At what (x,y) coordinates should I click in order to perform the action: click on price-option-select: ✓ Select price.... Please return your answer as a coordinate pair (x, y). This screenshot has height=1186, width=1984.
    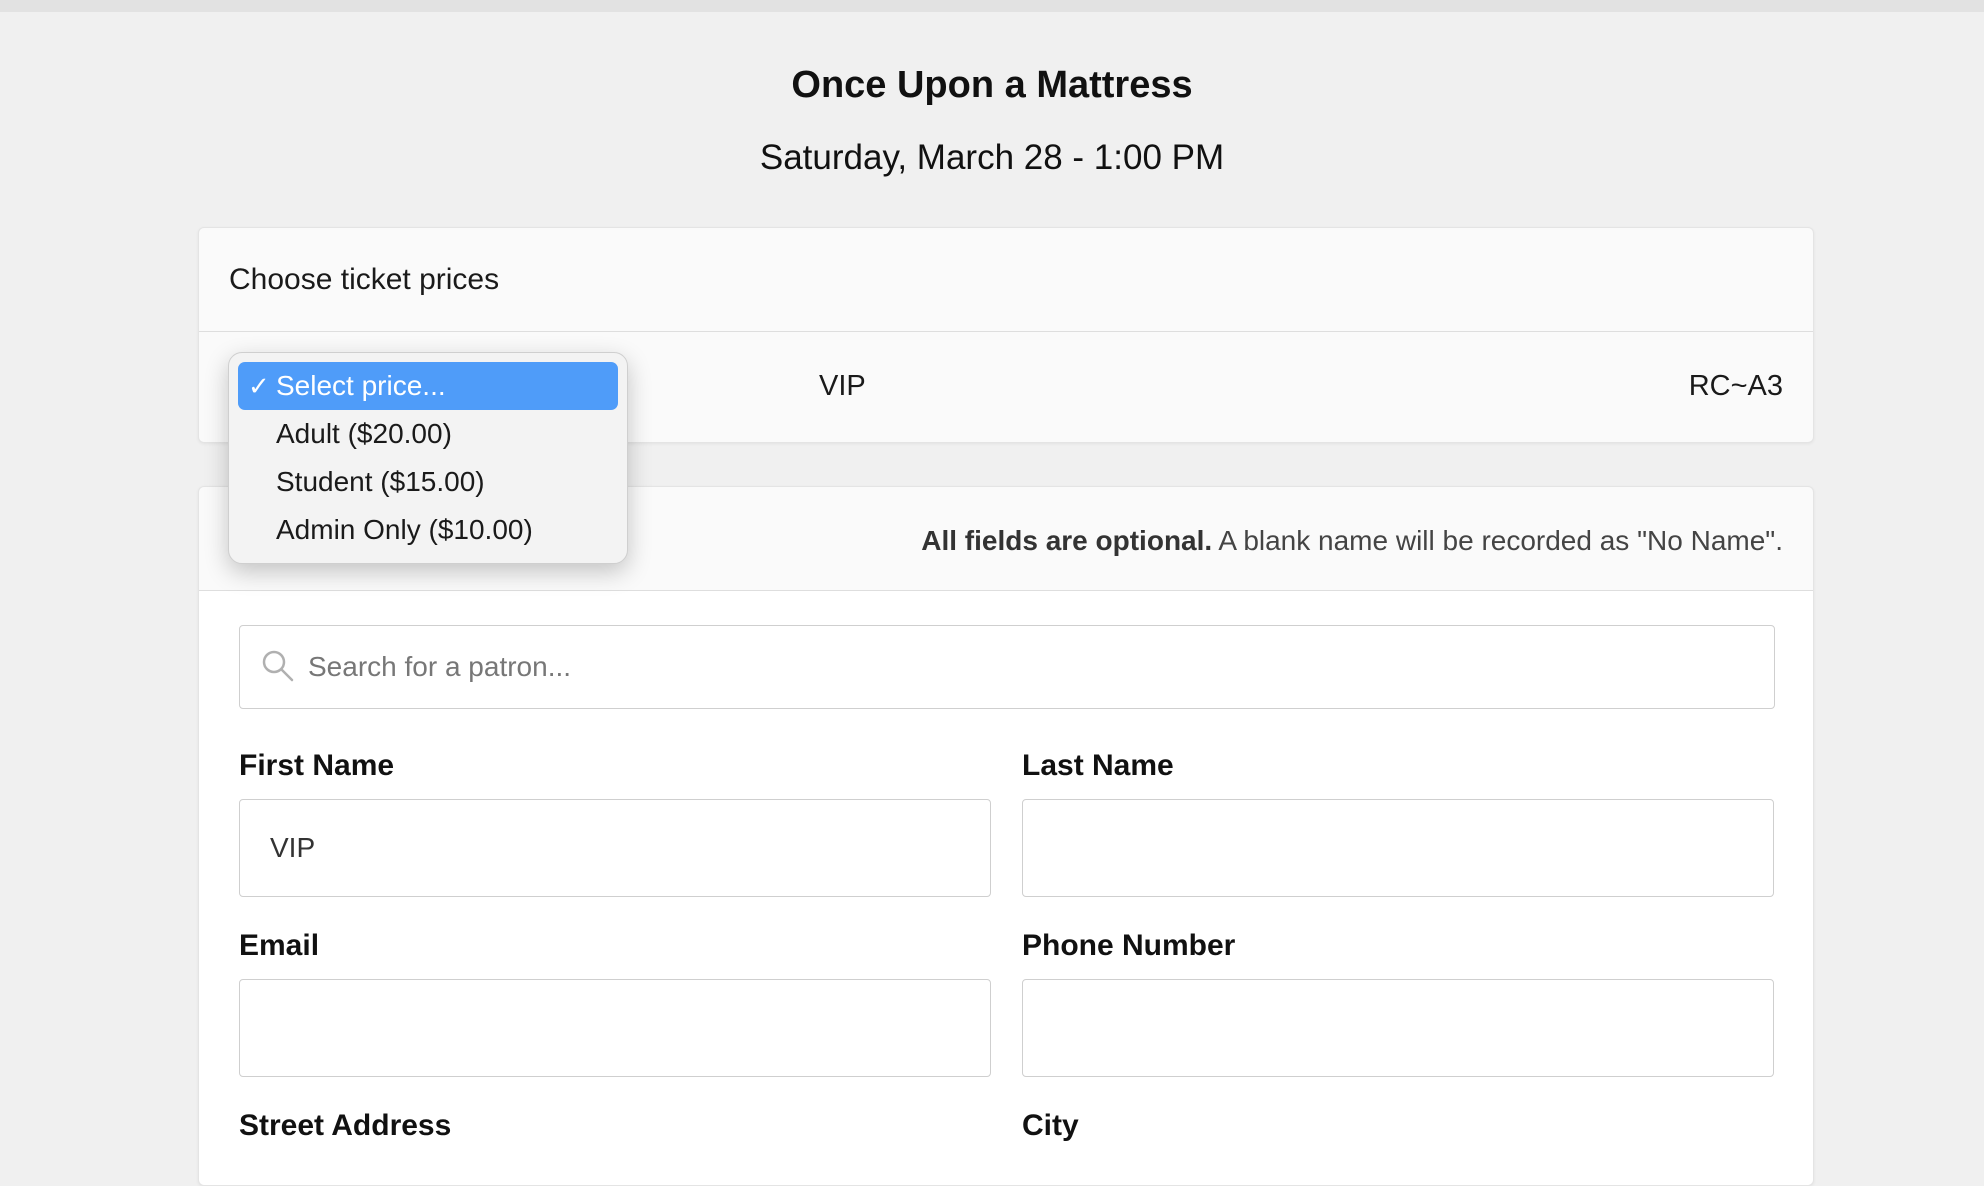
    Looking at the image, I should click on (428, 386).